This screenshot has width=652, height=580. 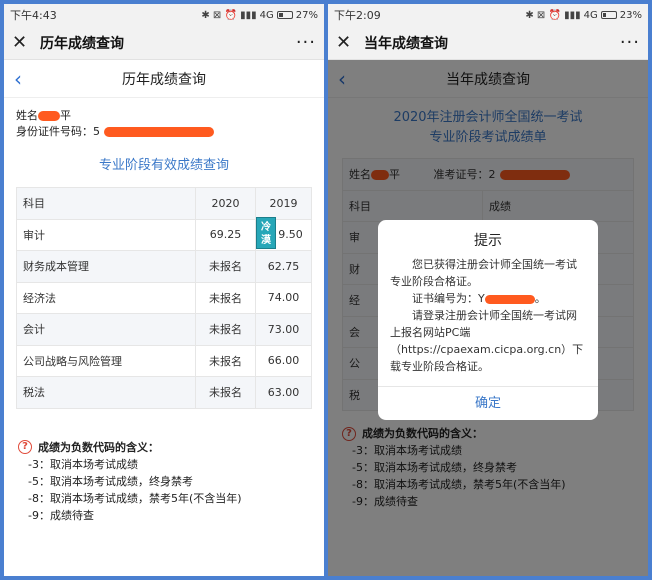 I want to click on window-titlebar: ✕ 当年成绩查询 ···, so click(x=488, y=43).